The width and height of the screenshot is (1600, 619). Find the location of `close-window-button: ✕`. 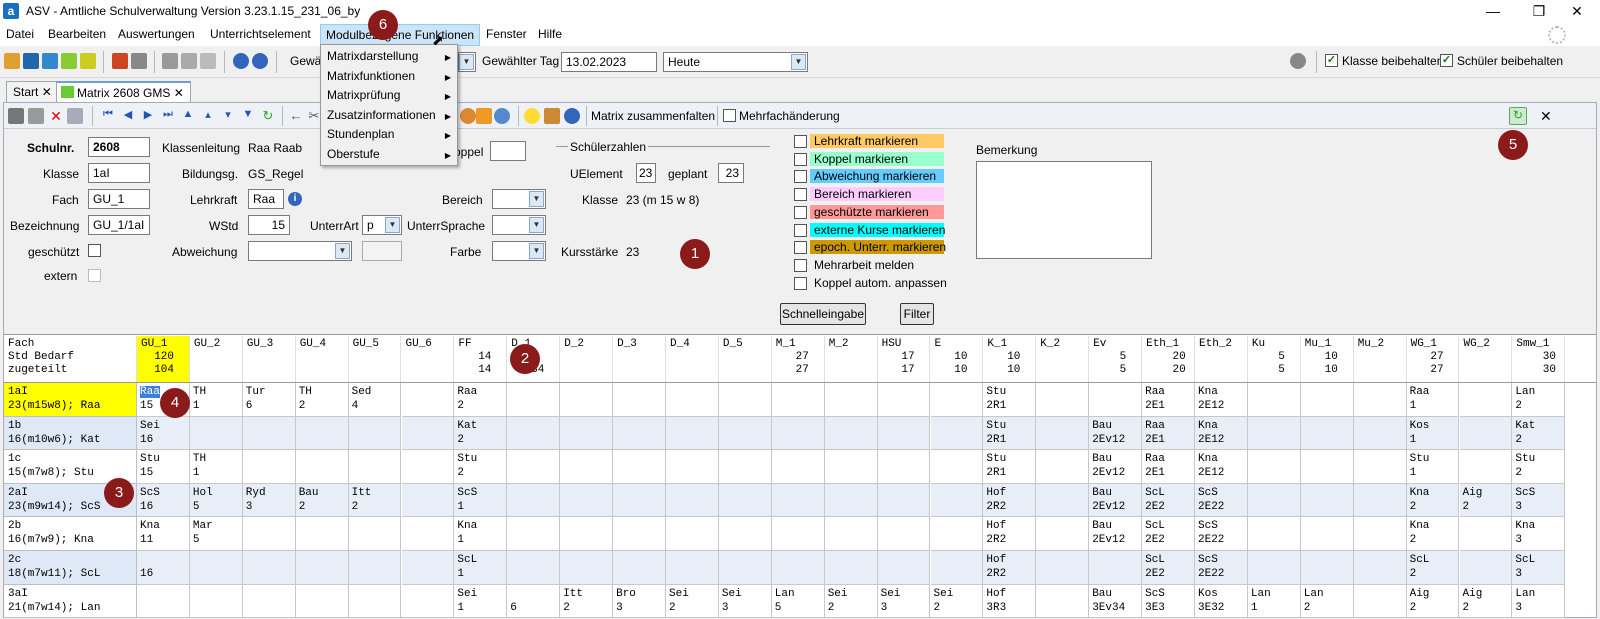

close-window-button: ✕ is located at coordinates (1577, 12).